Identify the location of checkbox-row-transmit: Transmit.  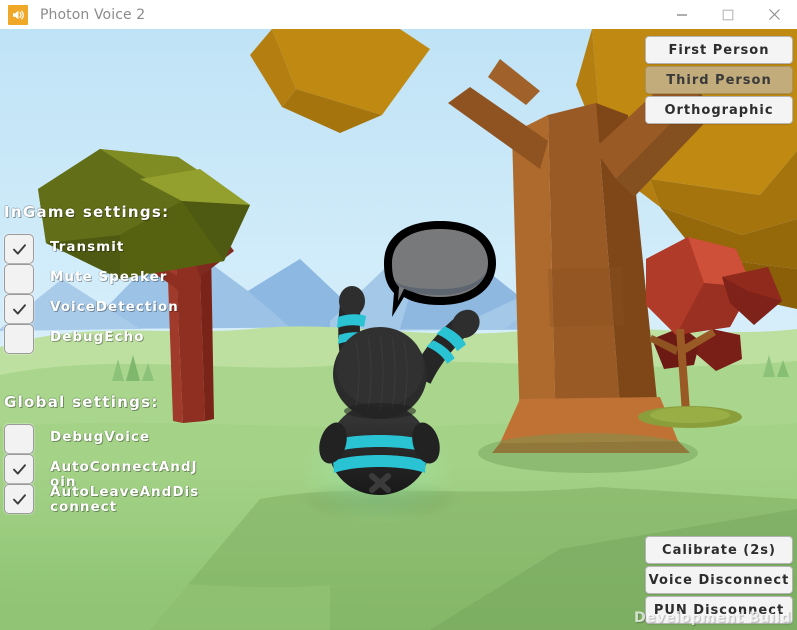
(104, 249).